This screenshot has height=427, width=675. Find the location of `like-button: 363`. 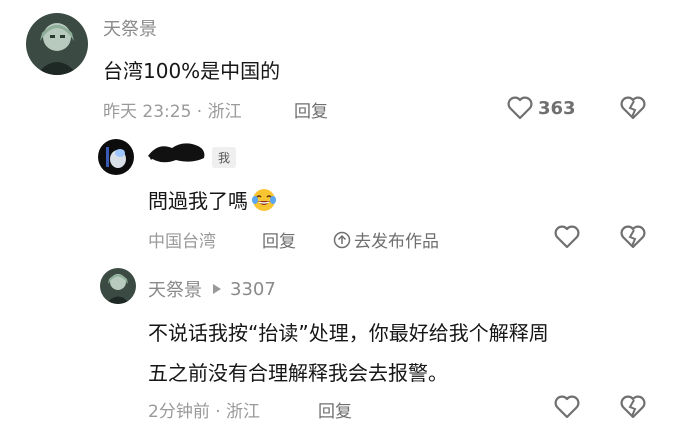

like-button: 363 is located at coordinates (541, 108).